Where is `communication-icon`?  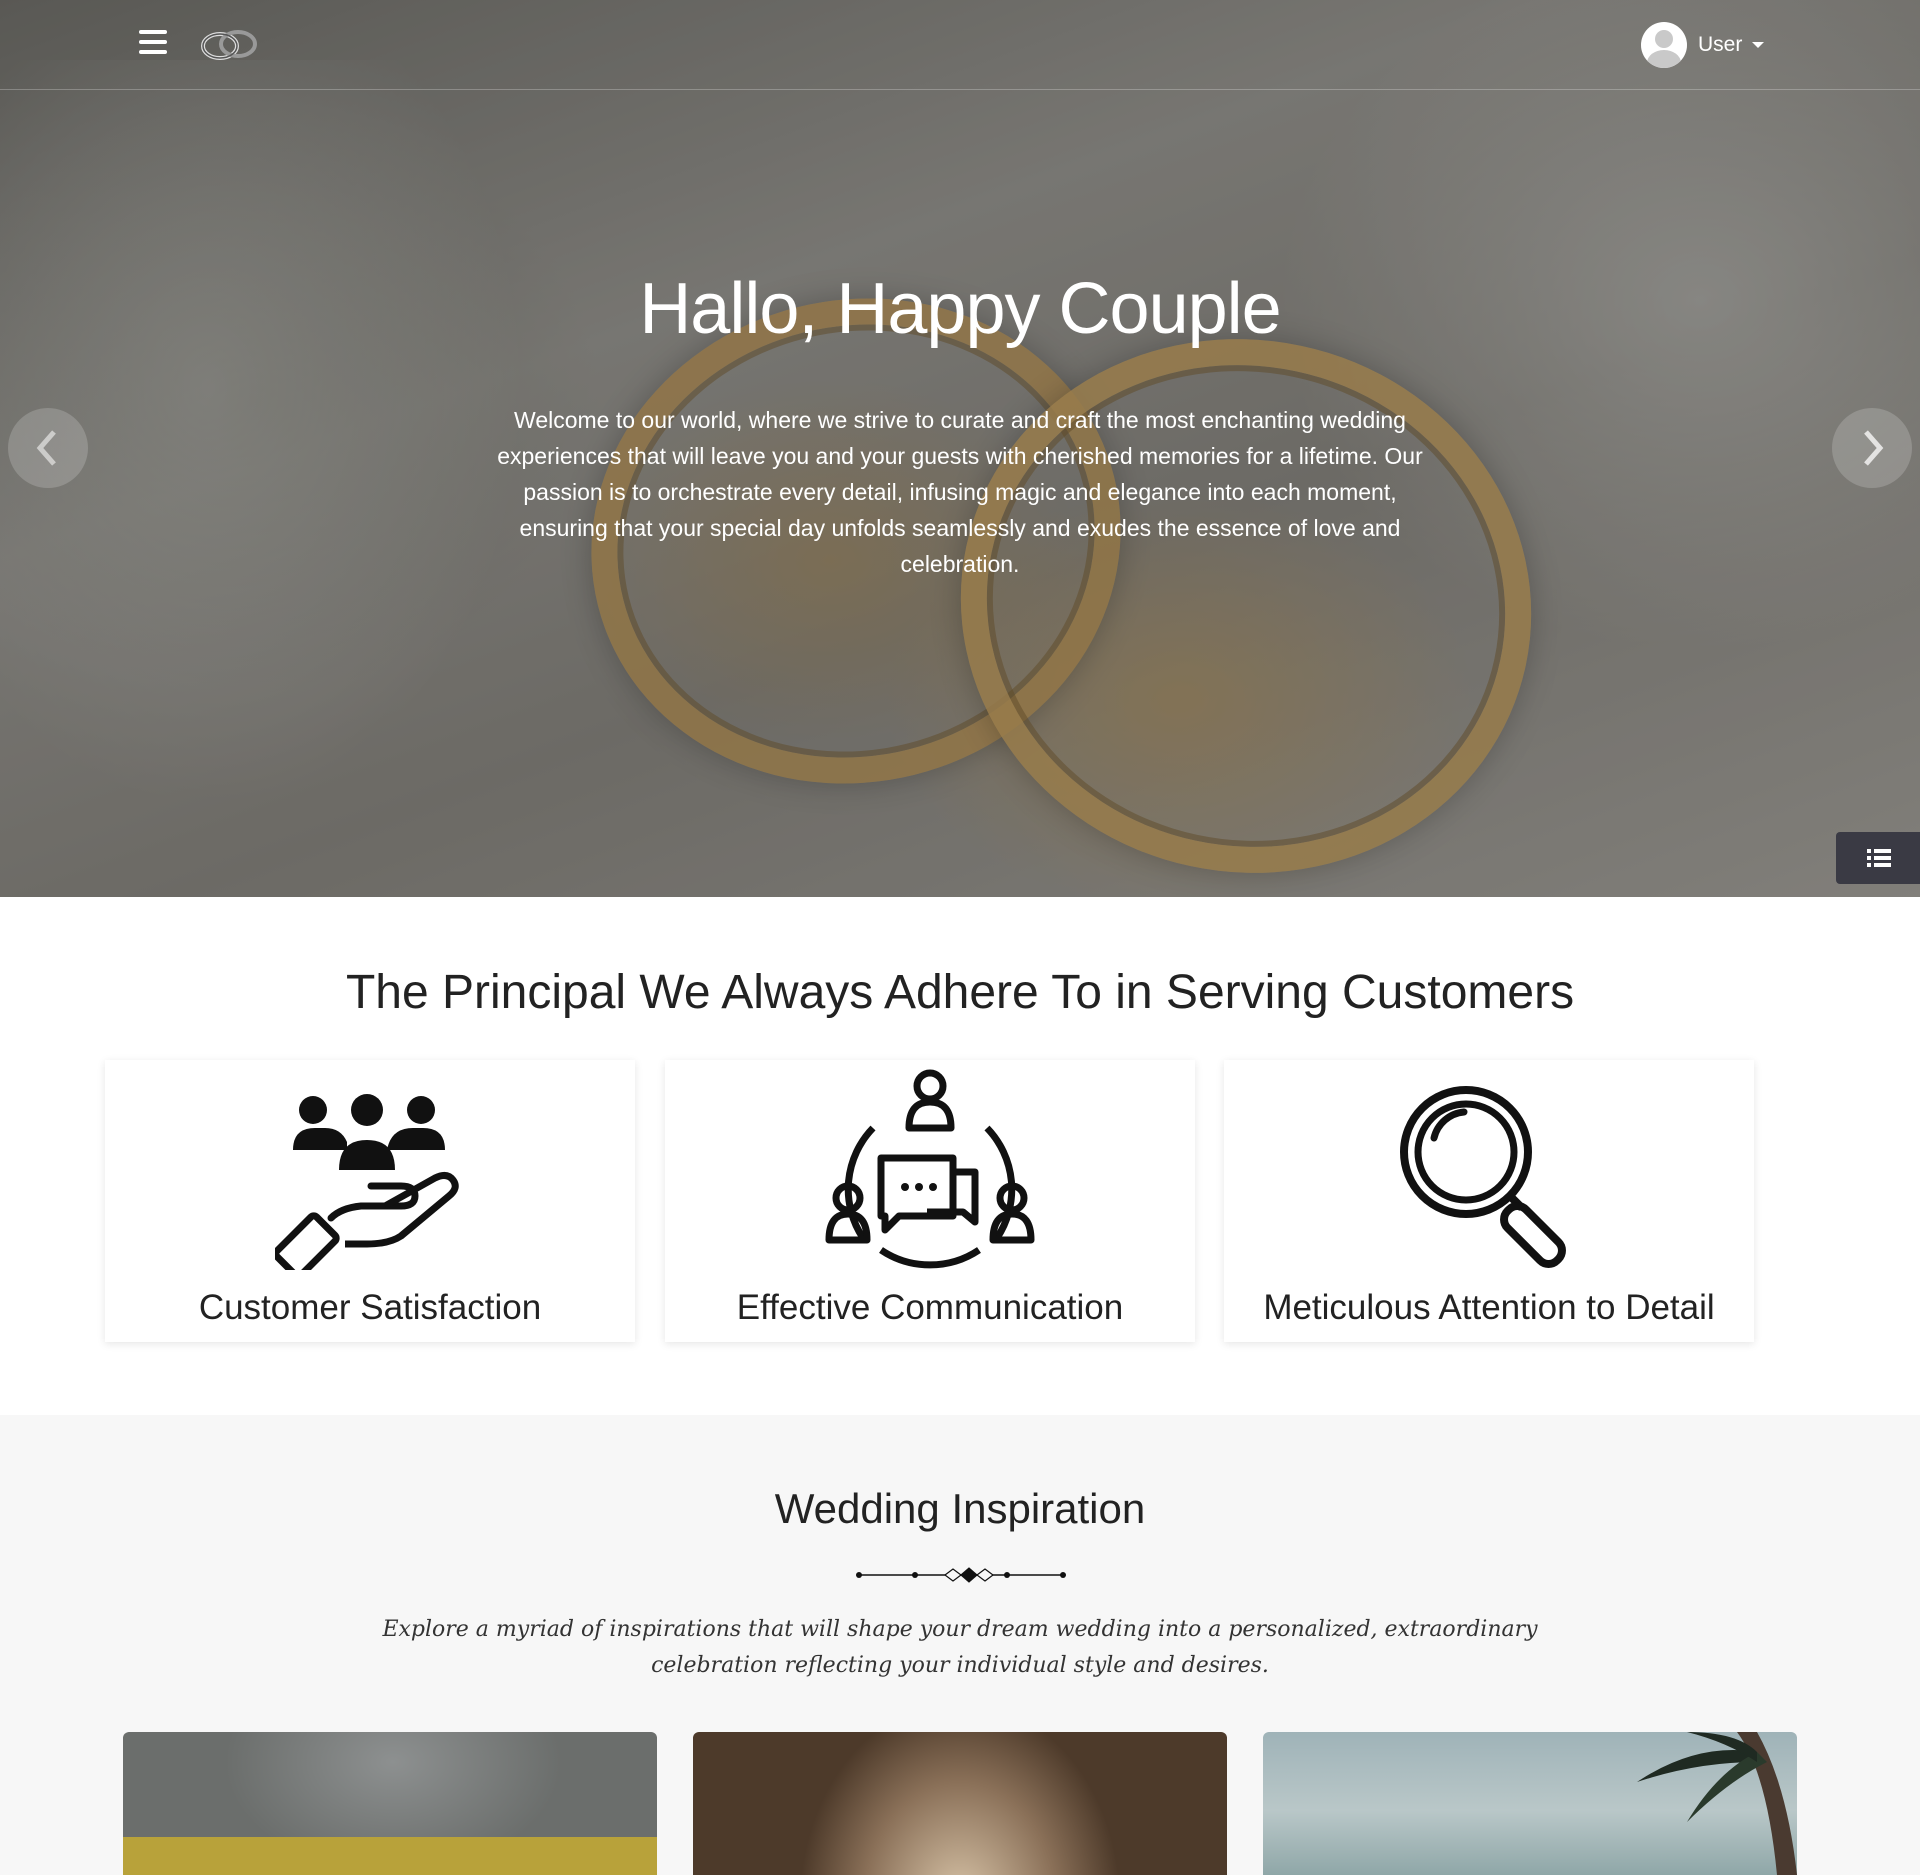
communication-icon is located at coordinates (930, 1169).